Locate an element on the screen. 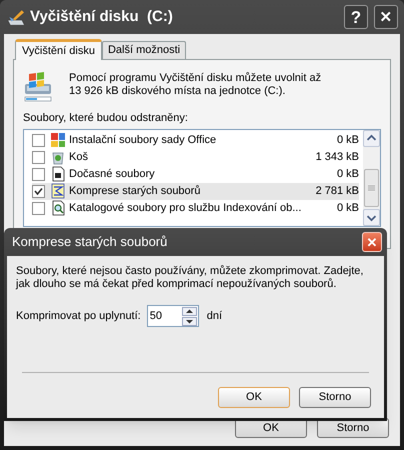 The image size is (404, 450). file-size: 1 343 kB is located at coordinates (336, 157).